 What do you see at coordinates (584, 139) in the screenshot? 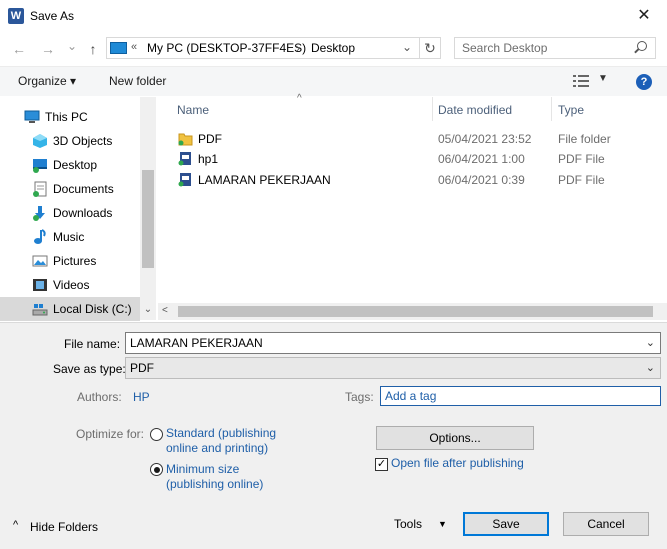
I see `file-type: File folder` at bounding box center [584, 139].